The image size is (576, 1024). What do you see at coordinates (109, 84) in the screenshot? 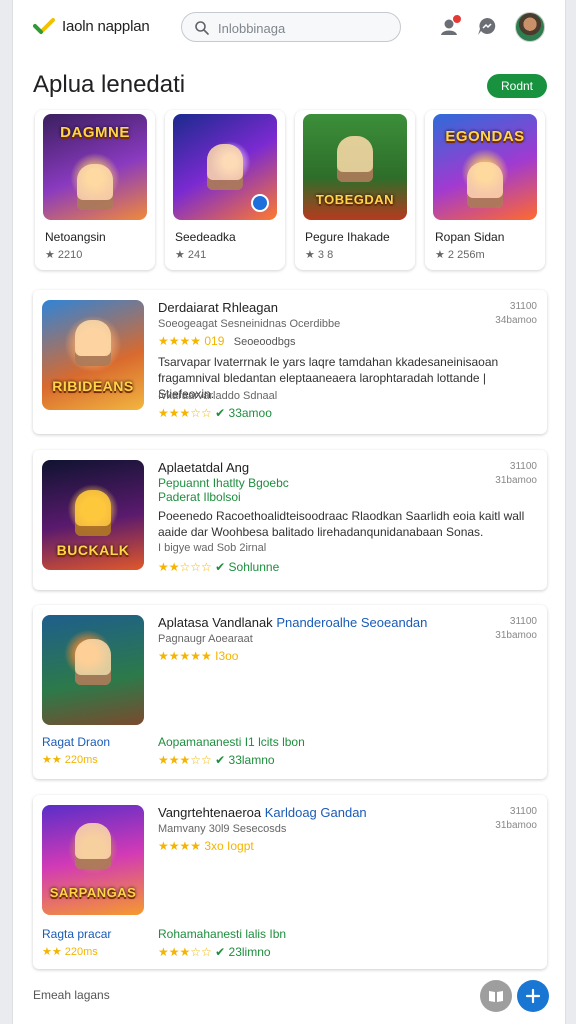
I see `page-title: Aplua lenedati` at bounding box center [109, 84].